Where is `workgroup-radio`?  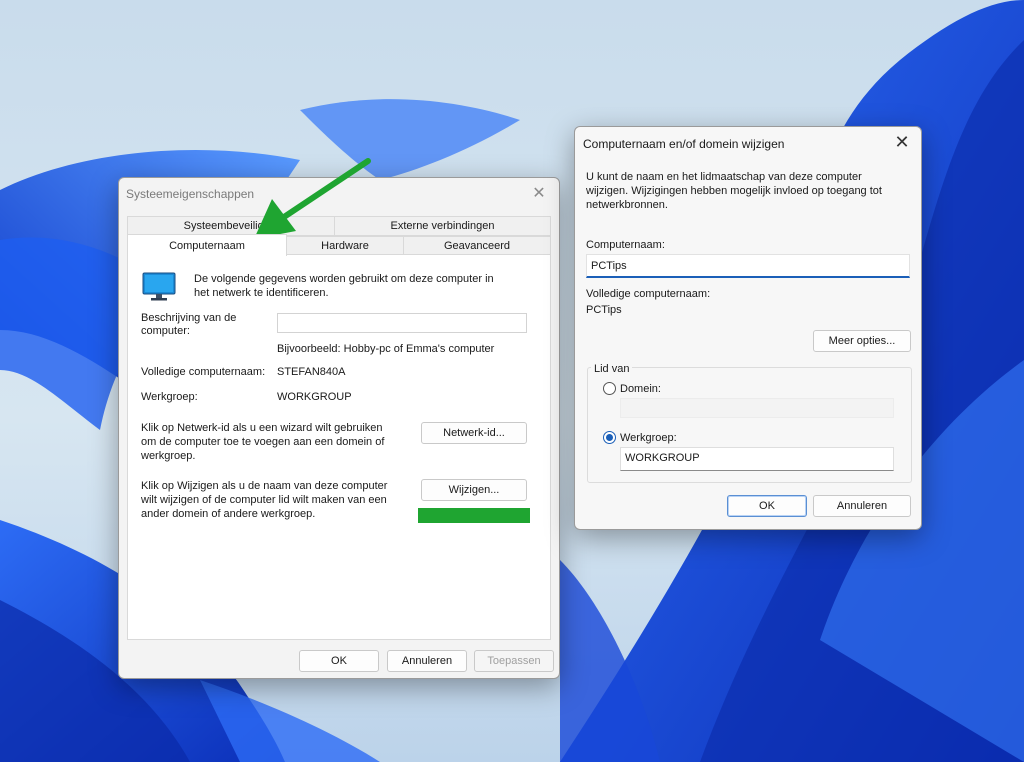 workgroup-radio is located at coordinates (609, 437).